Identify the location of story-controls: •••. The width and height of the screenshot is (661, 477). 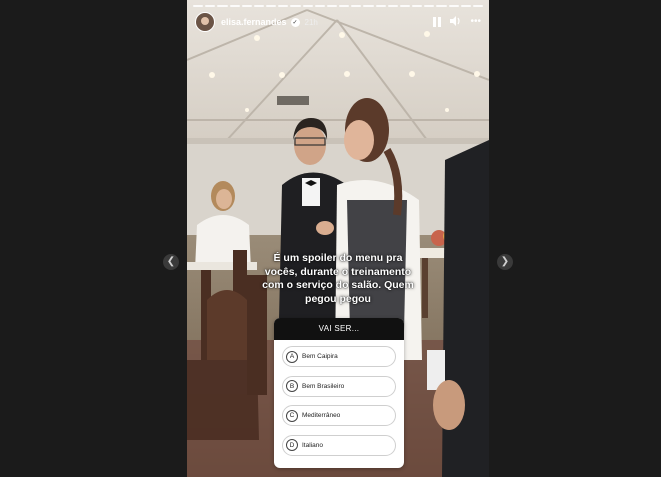
(457, 22).